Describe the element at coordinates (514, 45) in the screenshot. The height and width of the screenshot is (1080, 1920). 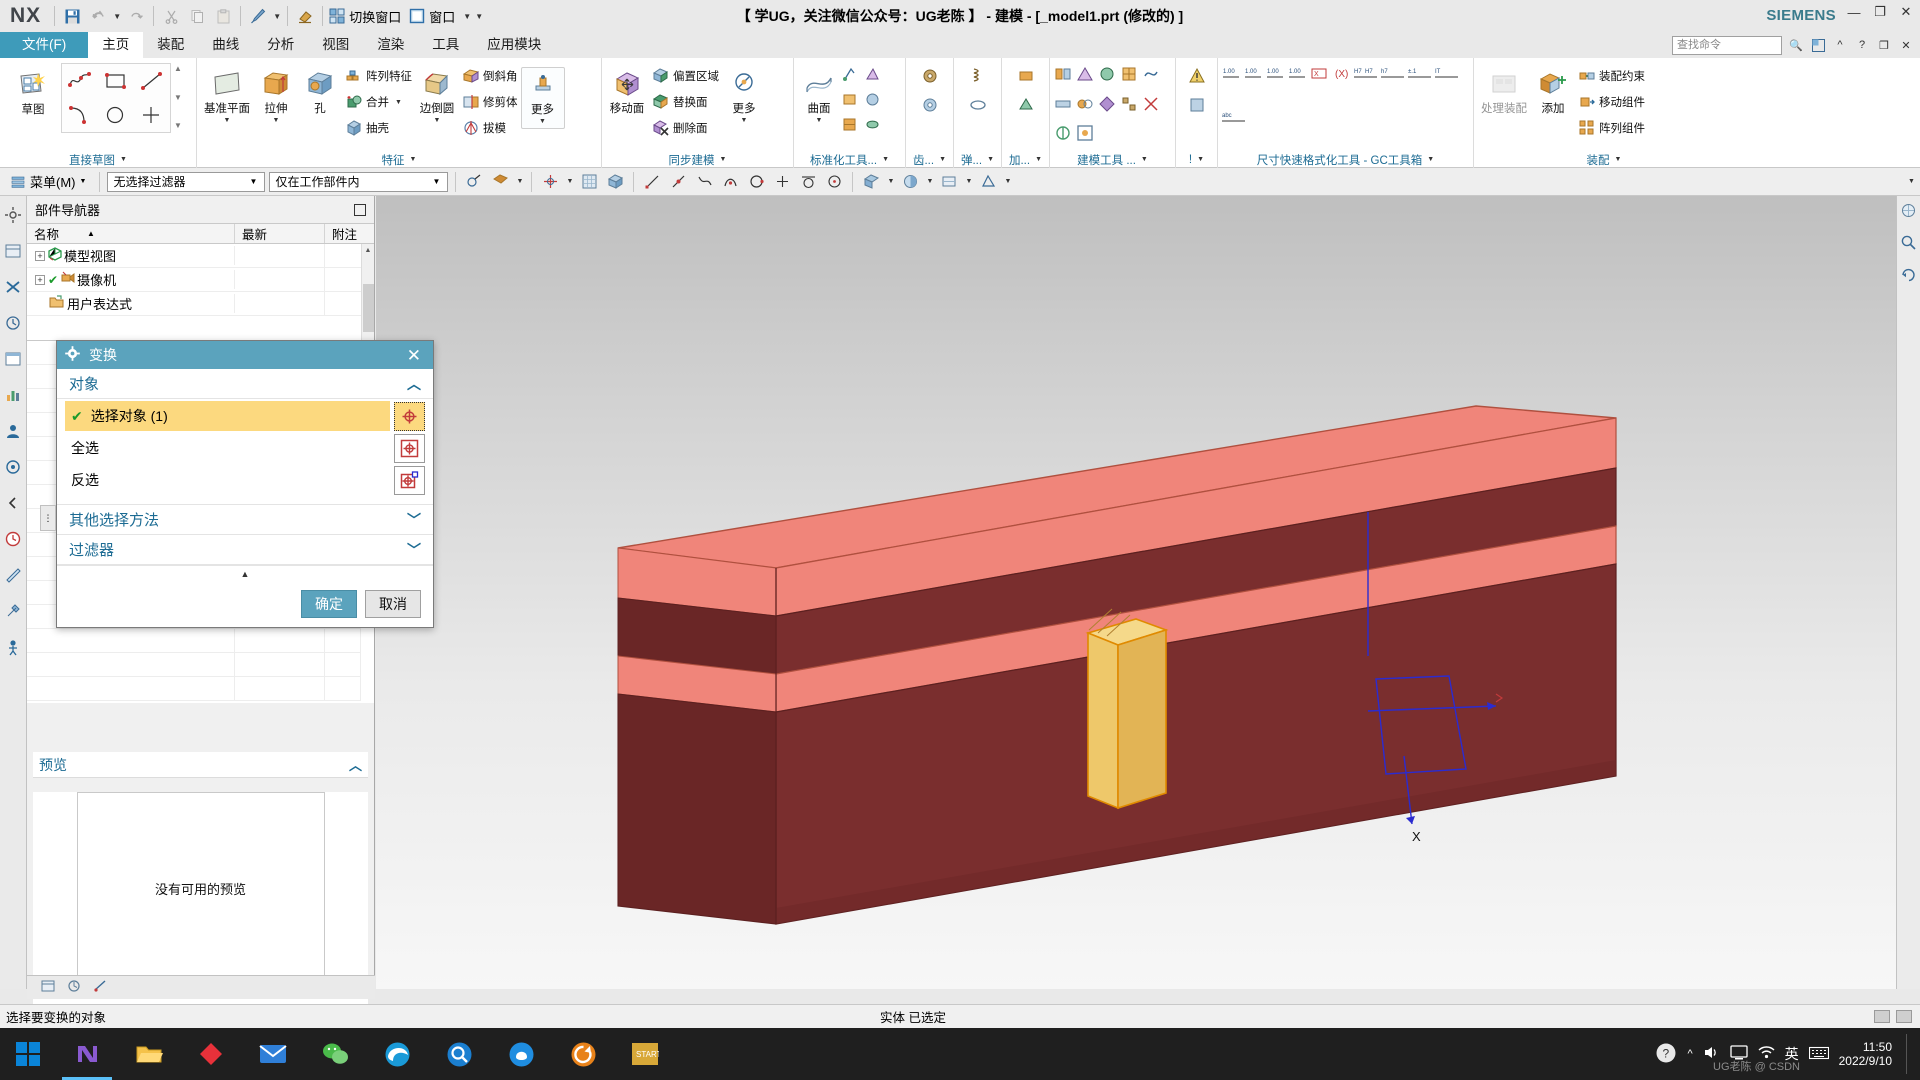
I see `tab-application: 应用模块` at that location.